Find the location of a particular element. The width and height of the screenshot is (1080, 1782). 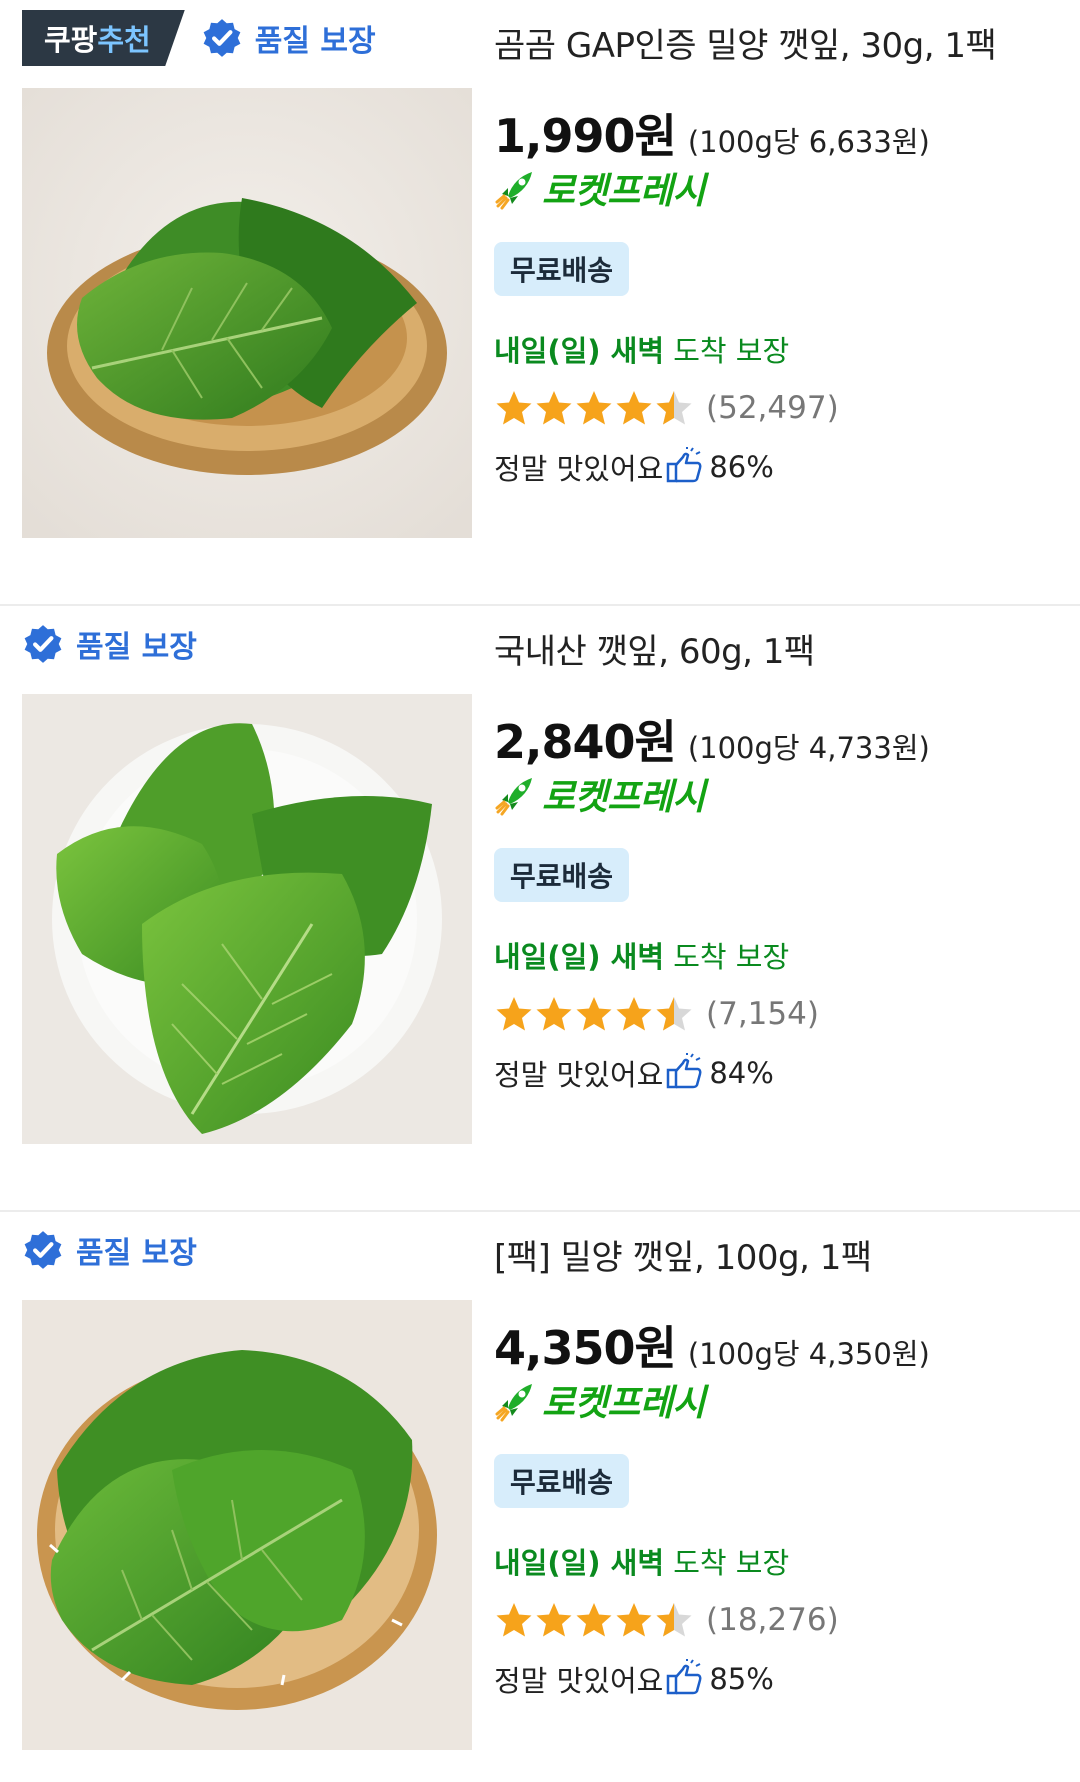

product-title: 곰곰 GAP인증 밀양 깻잎, 30g, 1팩 is located at coordinates (745, 42).